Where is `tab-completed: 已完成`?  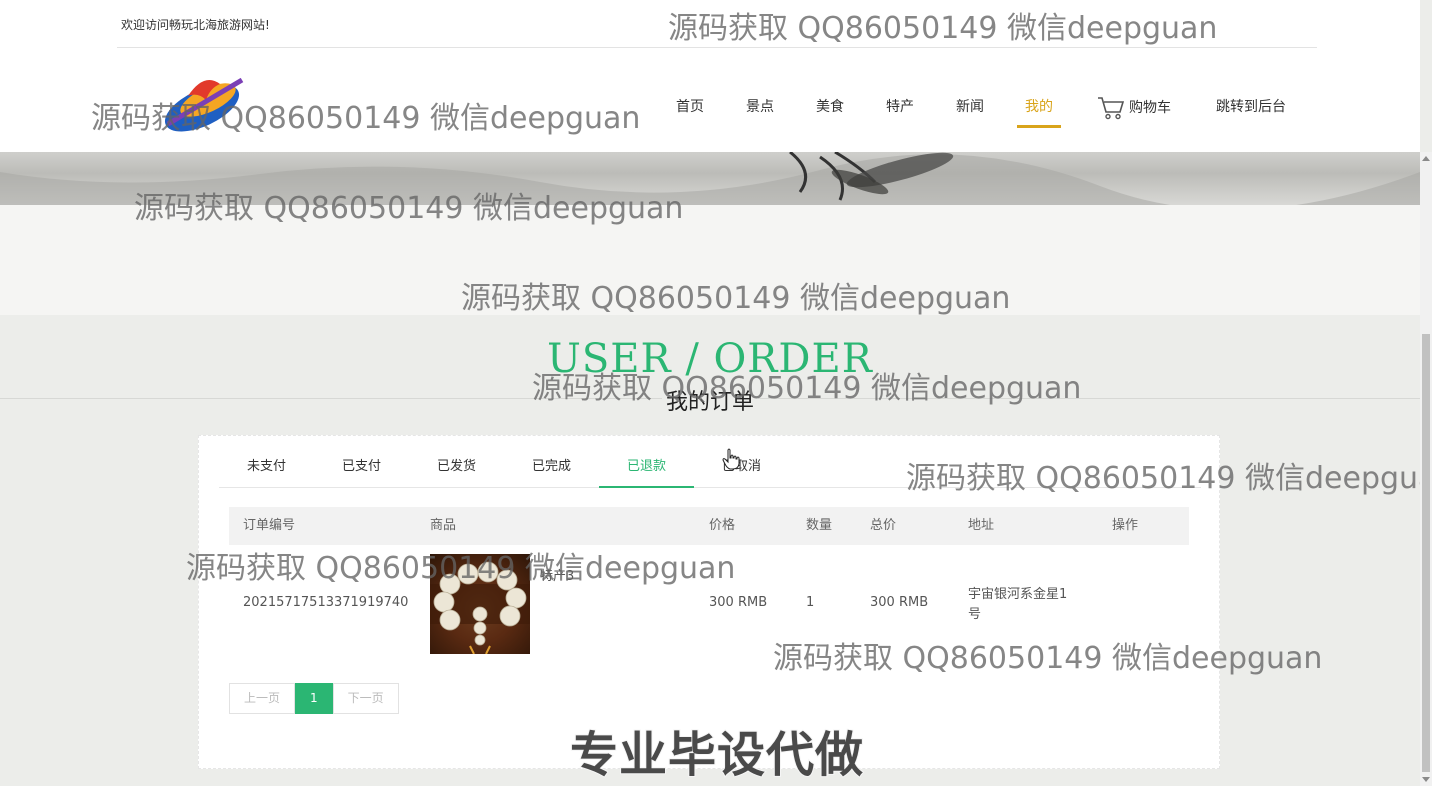 tab-completed: 已完成 is located at coordinates (551, 469).